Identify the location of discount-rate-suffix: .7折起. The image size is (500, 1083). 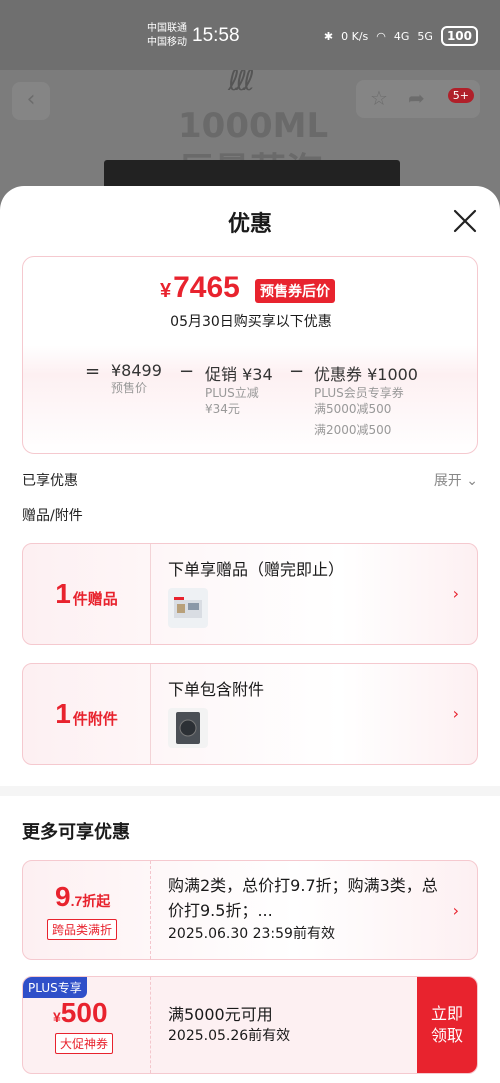
(90, 901).